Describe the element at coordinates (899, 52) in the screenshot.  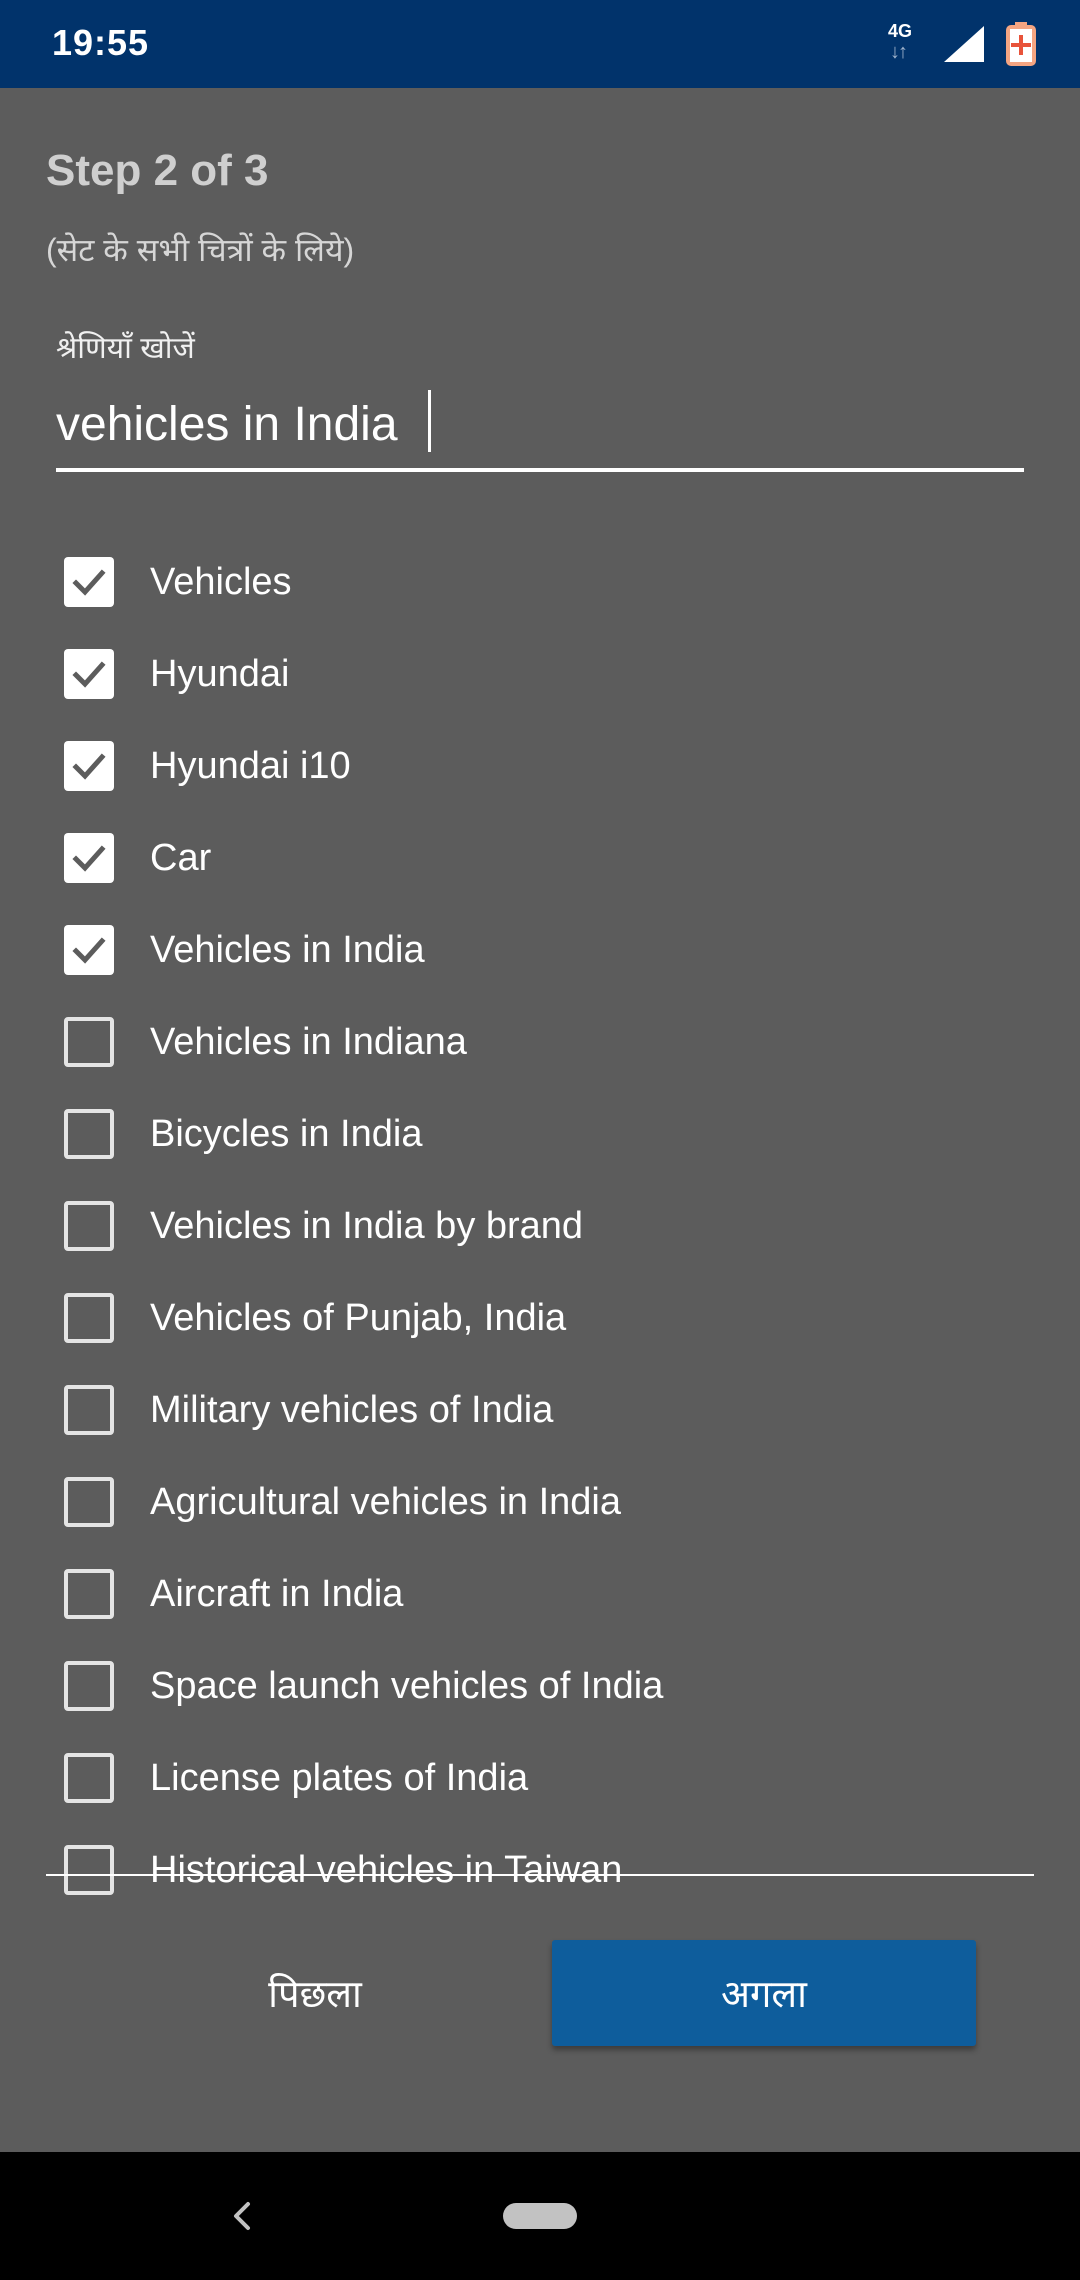
I see `network-arrows: ↓↑` at that location.